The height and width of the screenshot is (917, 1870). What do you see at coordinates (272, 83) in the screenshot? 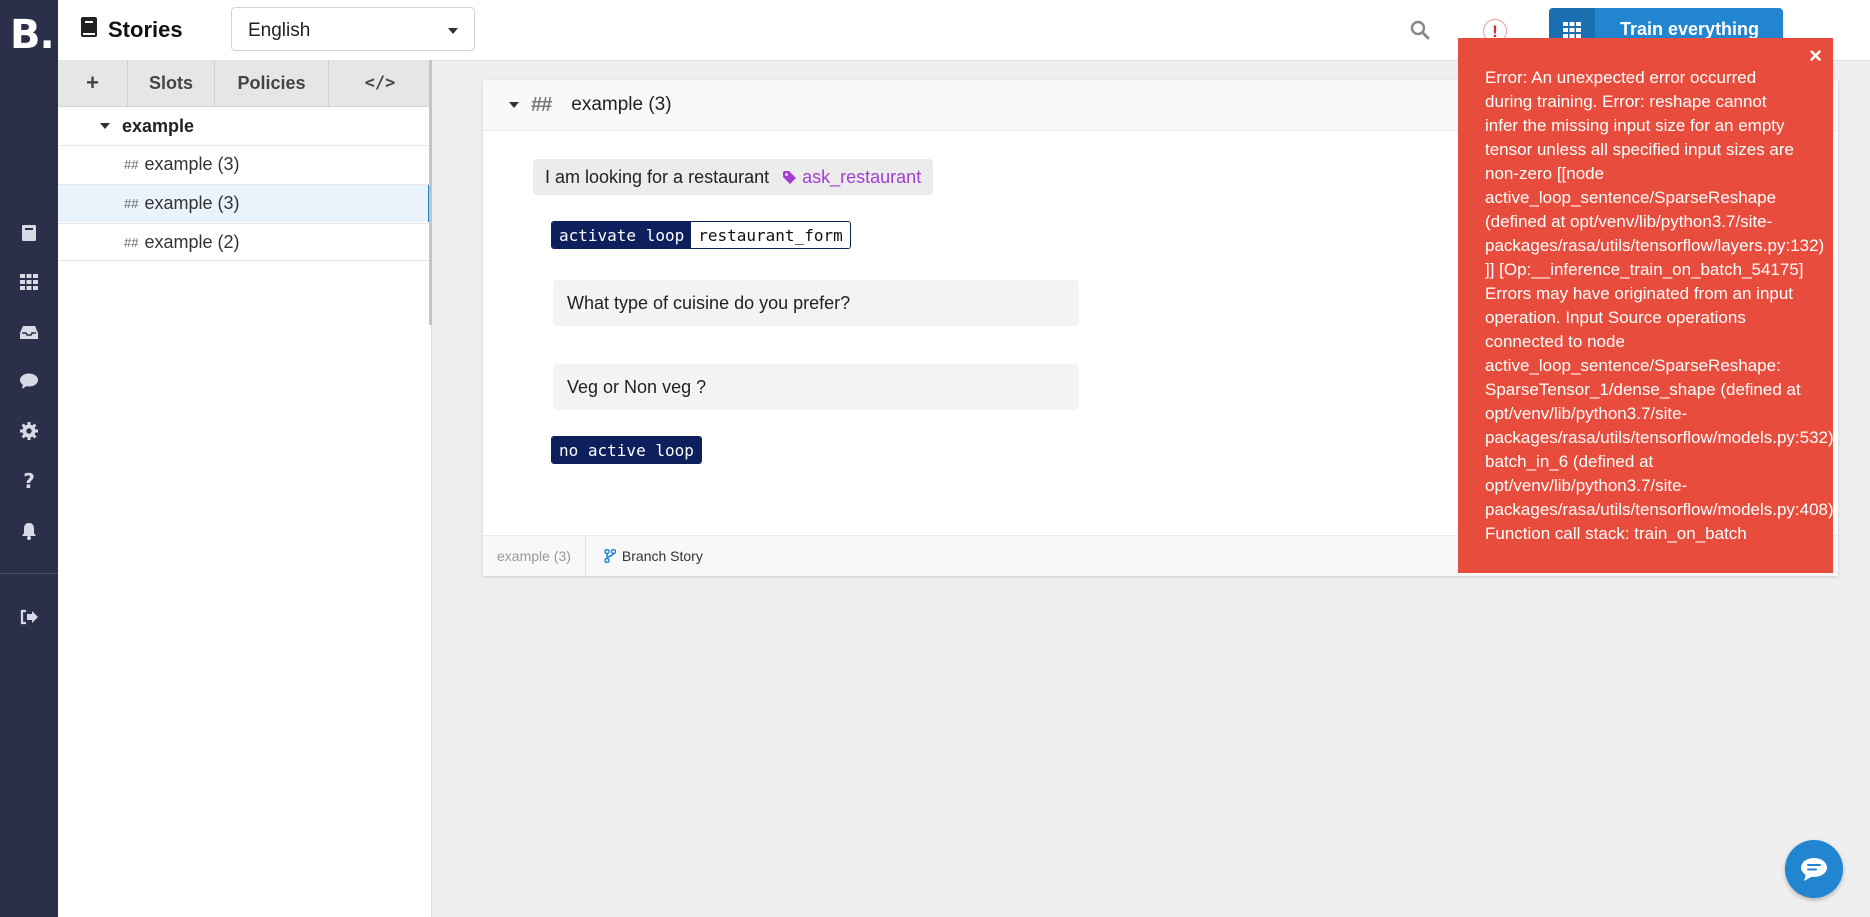
I see `tab-policies: Policies` at bounding box center [272, 83].